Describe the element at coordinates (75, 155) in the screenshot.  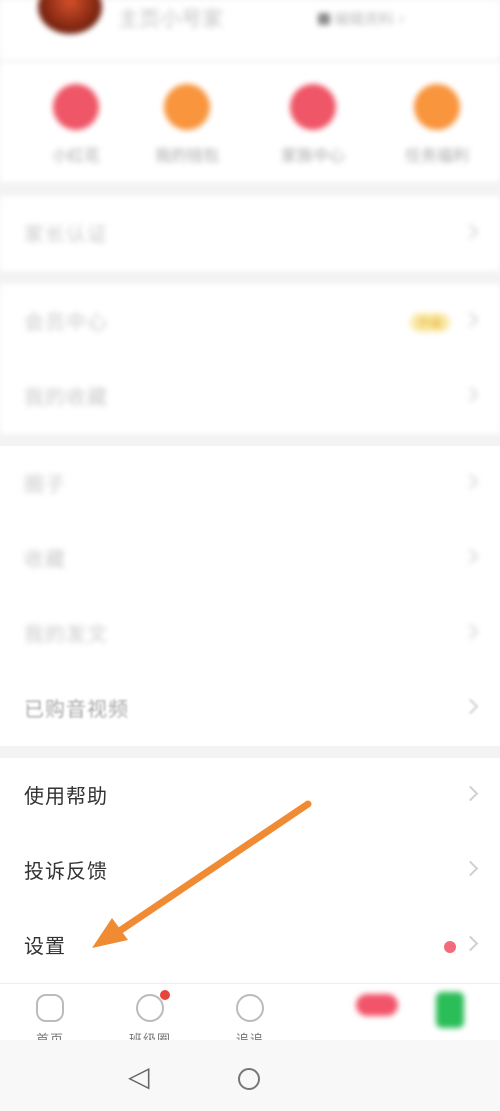
I see `quick-action-label: 小红花` at that location.